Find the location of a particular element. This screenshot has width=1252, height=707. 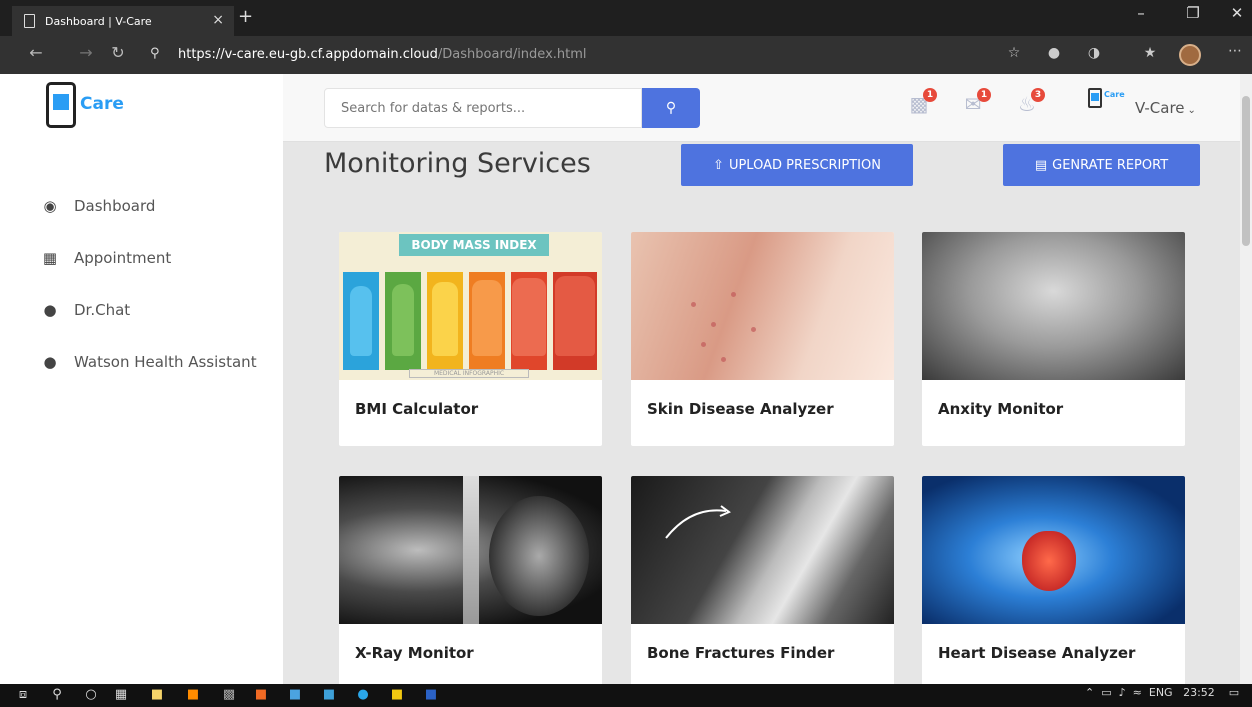

more-icon: ⋯ is located at coordinates (1235, 51).